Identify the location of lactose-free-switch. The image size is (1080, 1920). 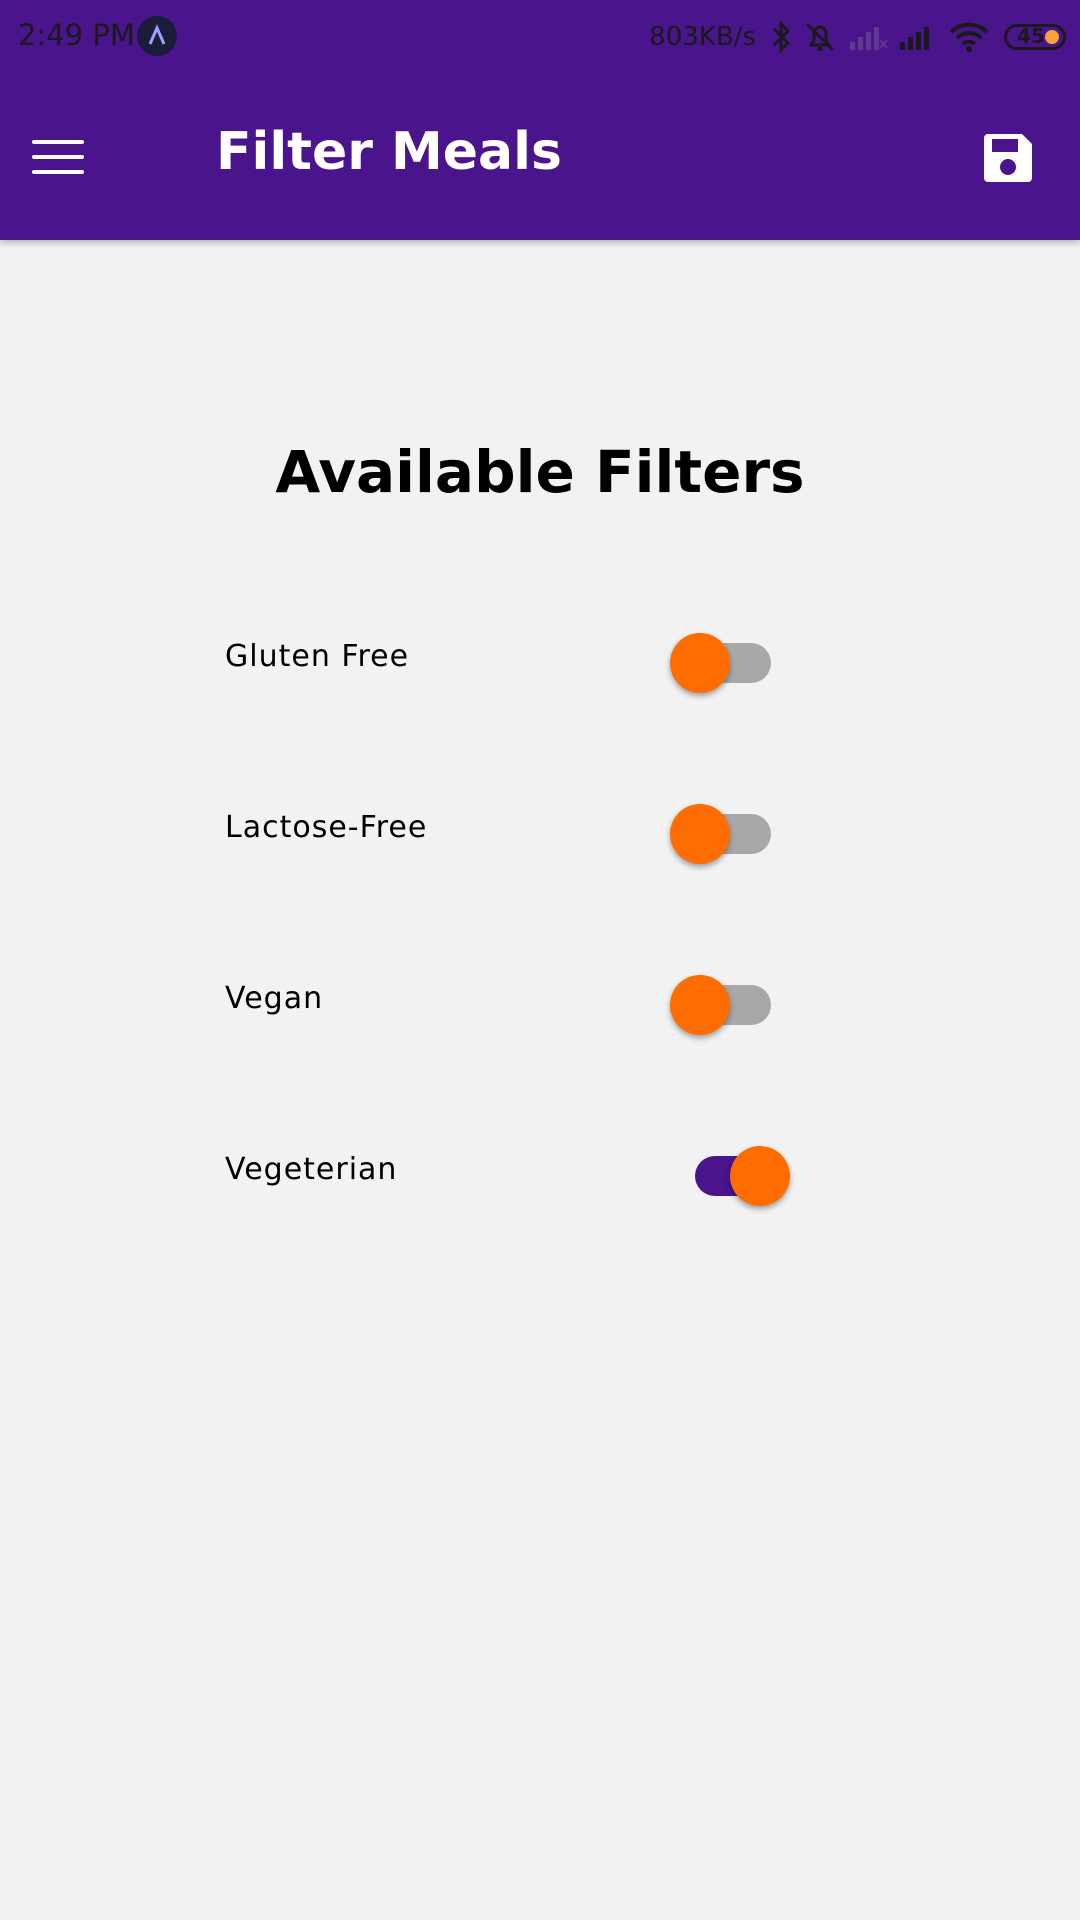
(730, 831).